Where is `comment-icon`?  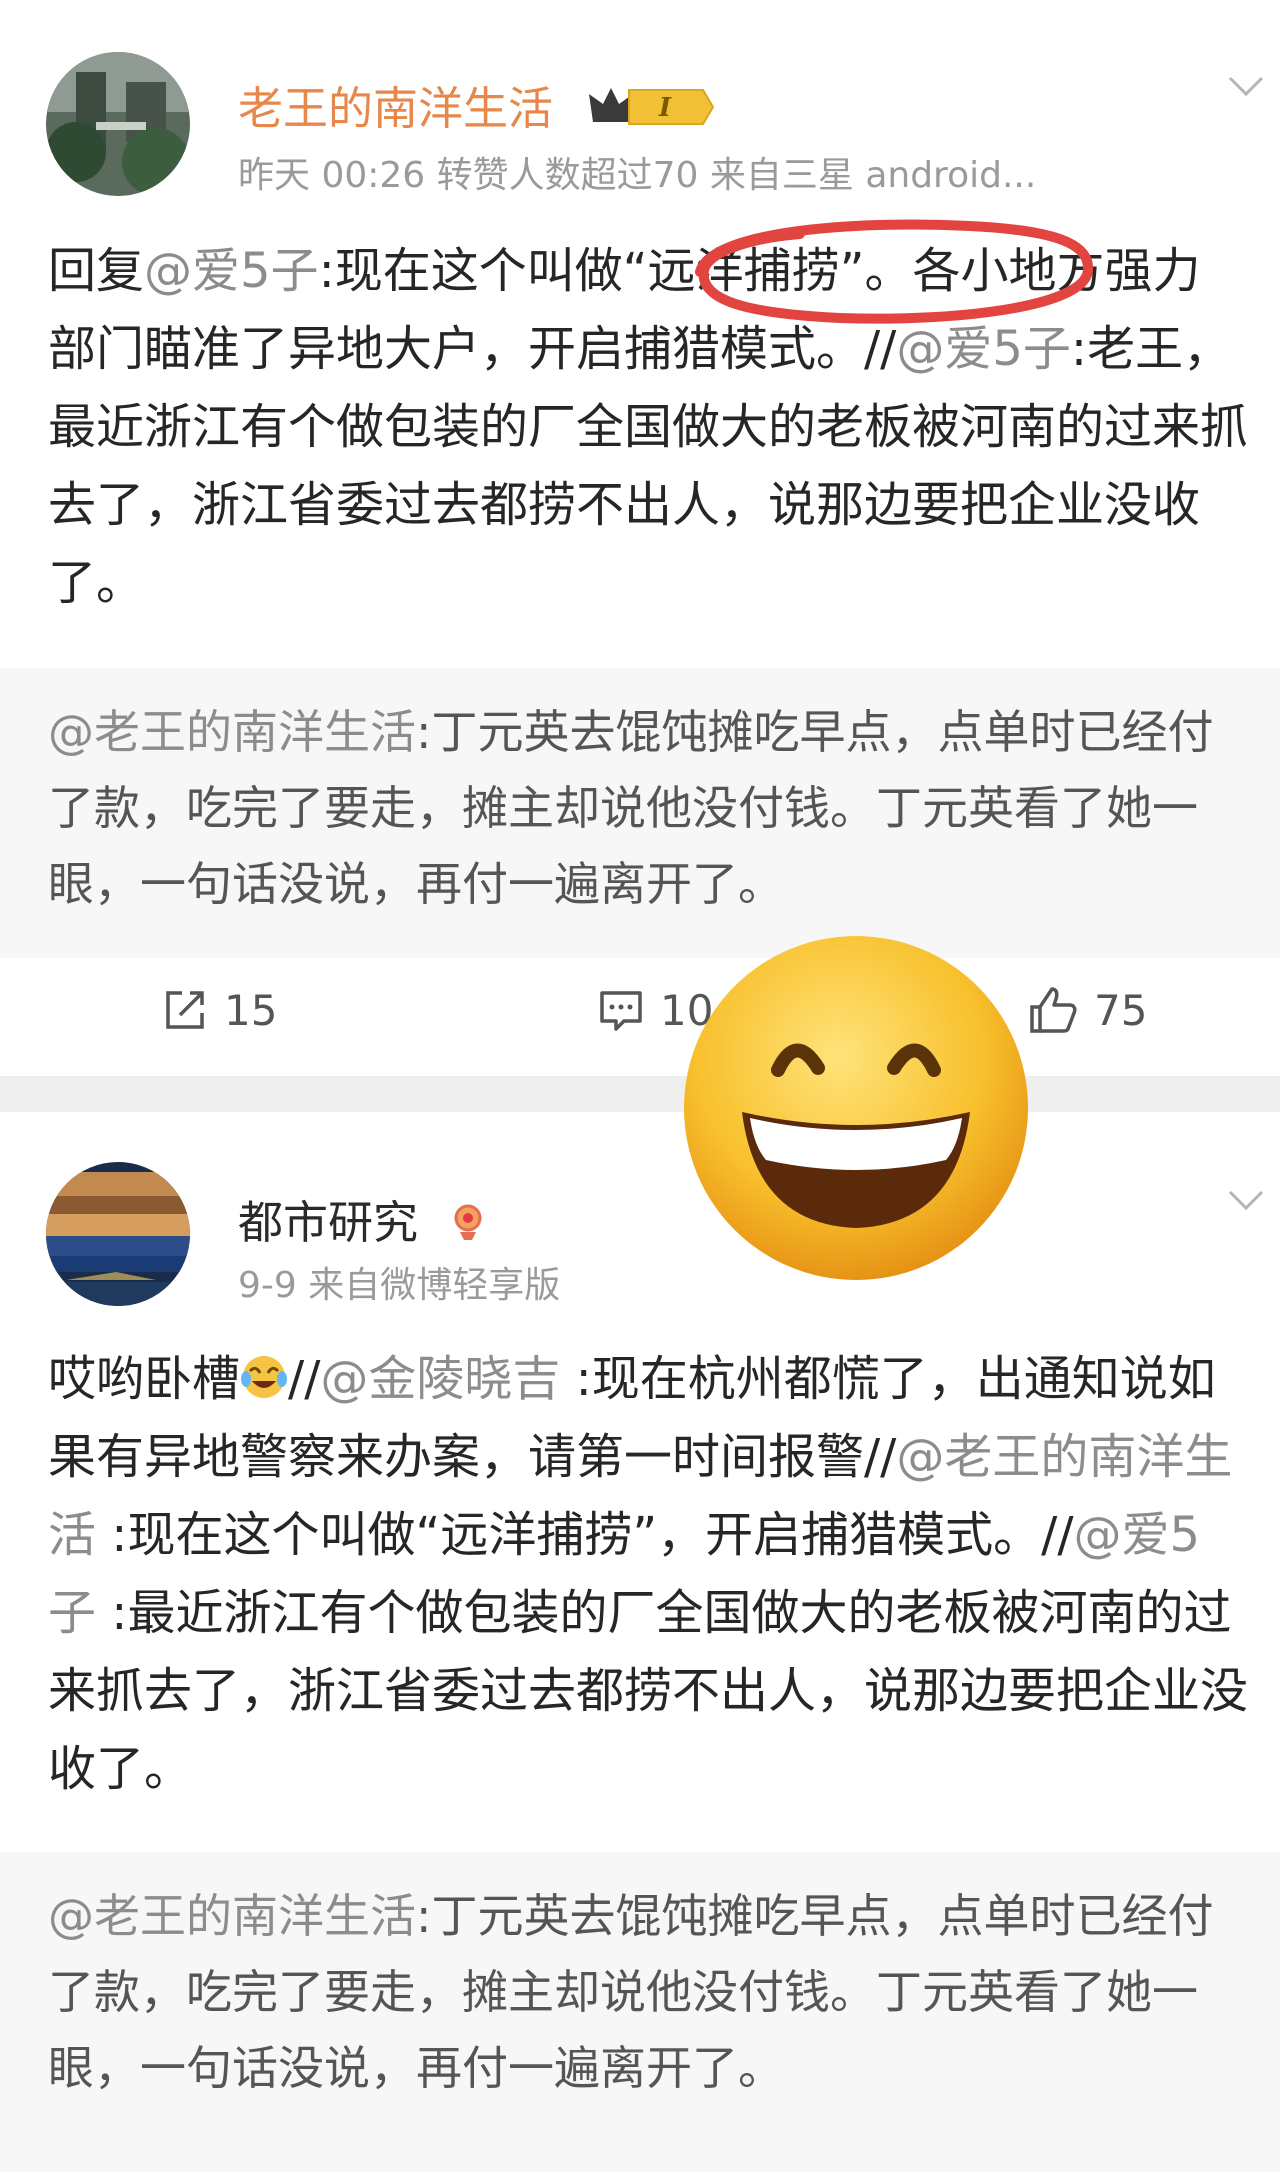 comment-icon is located at coordinates (621, 1011).